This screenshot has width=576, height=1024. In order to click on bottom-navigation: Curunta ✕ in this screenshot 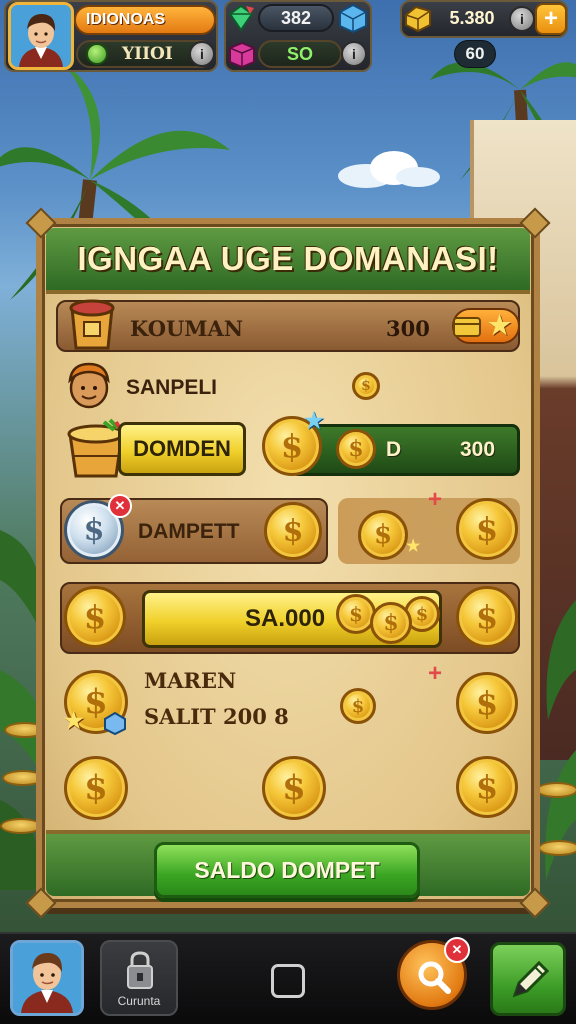, I will do `click(288, 978)`.